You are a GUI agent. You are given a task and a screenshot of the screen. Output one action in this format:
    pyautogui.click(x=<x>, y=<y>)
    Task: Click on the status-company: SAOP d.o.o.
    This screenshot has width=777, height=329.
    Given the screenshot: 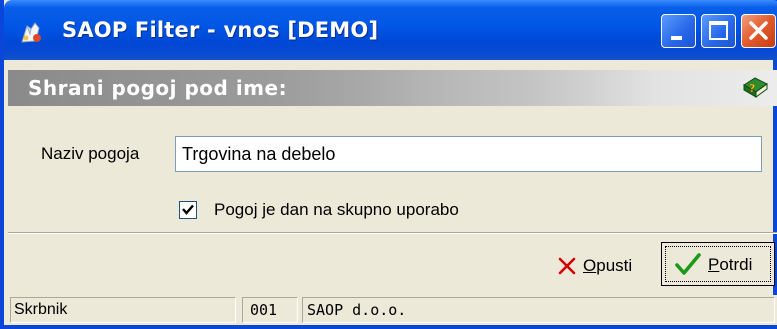 What is the action you would take?
    pyautogui.click(x=538, y=310)
    